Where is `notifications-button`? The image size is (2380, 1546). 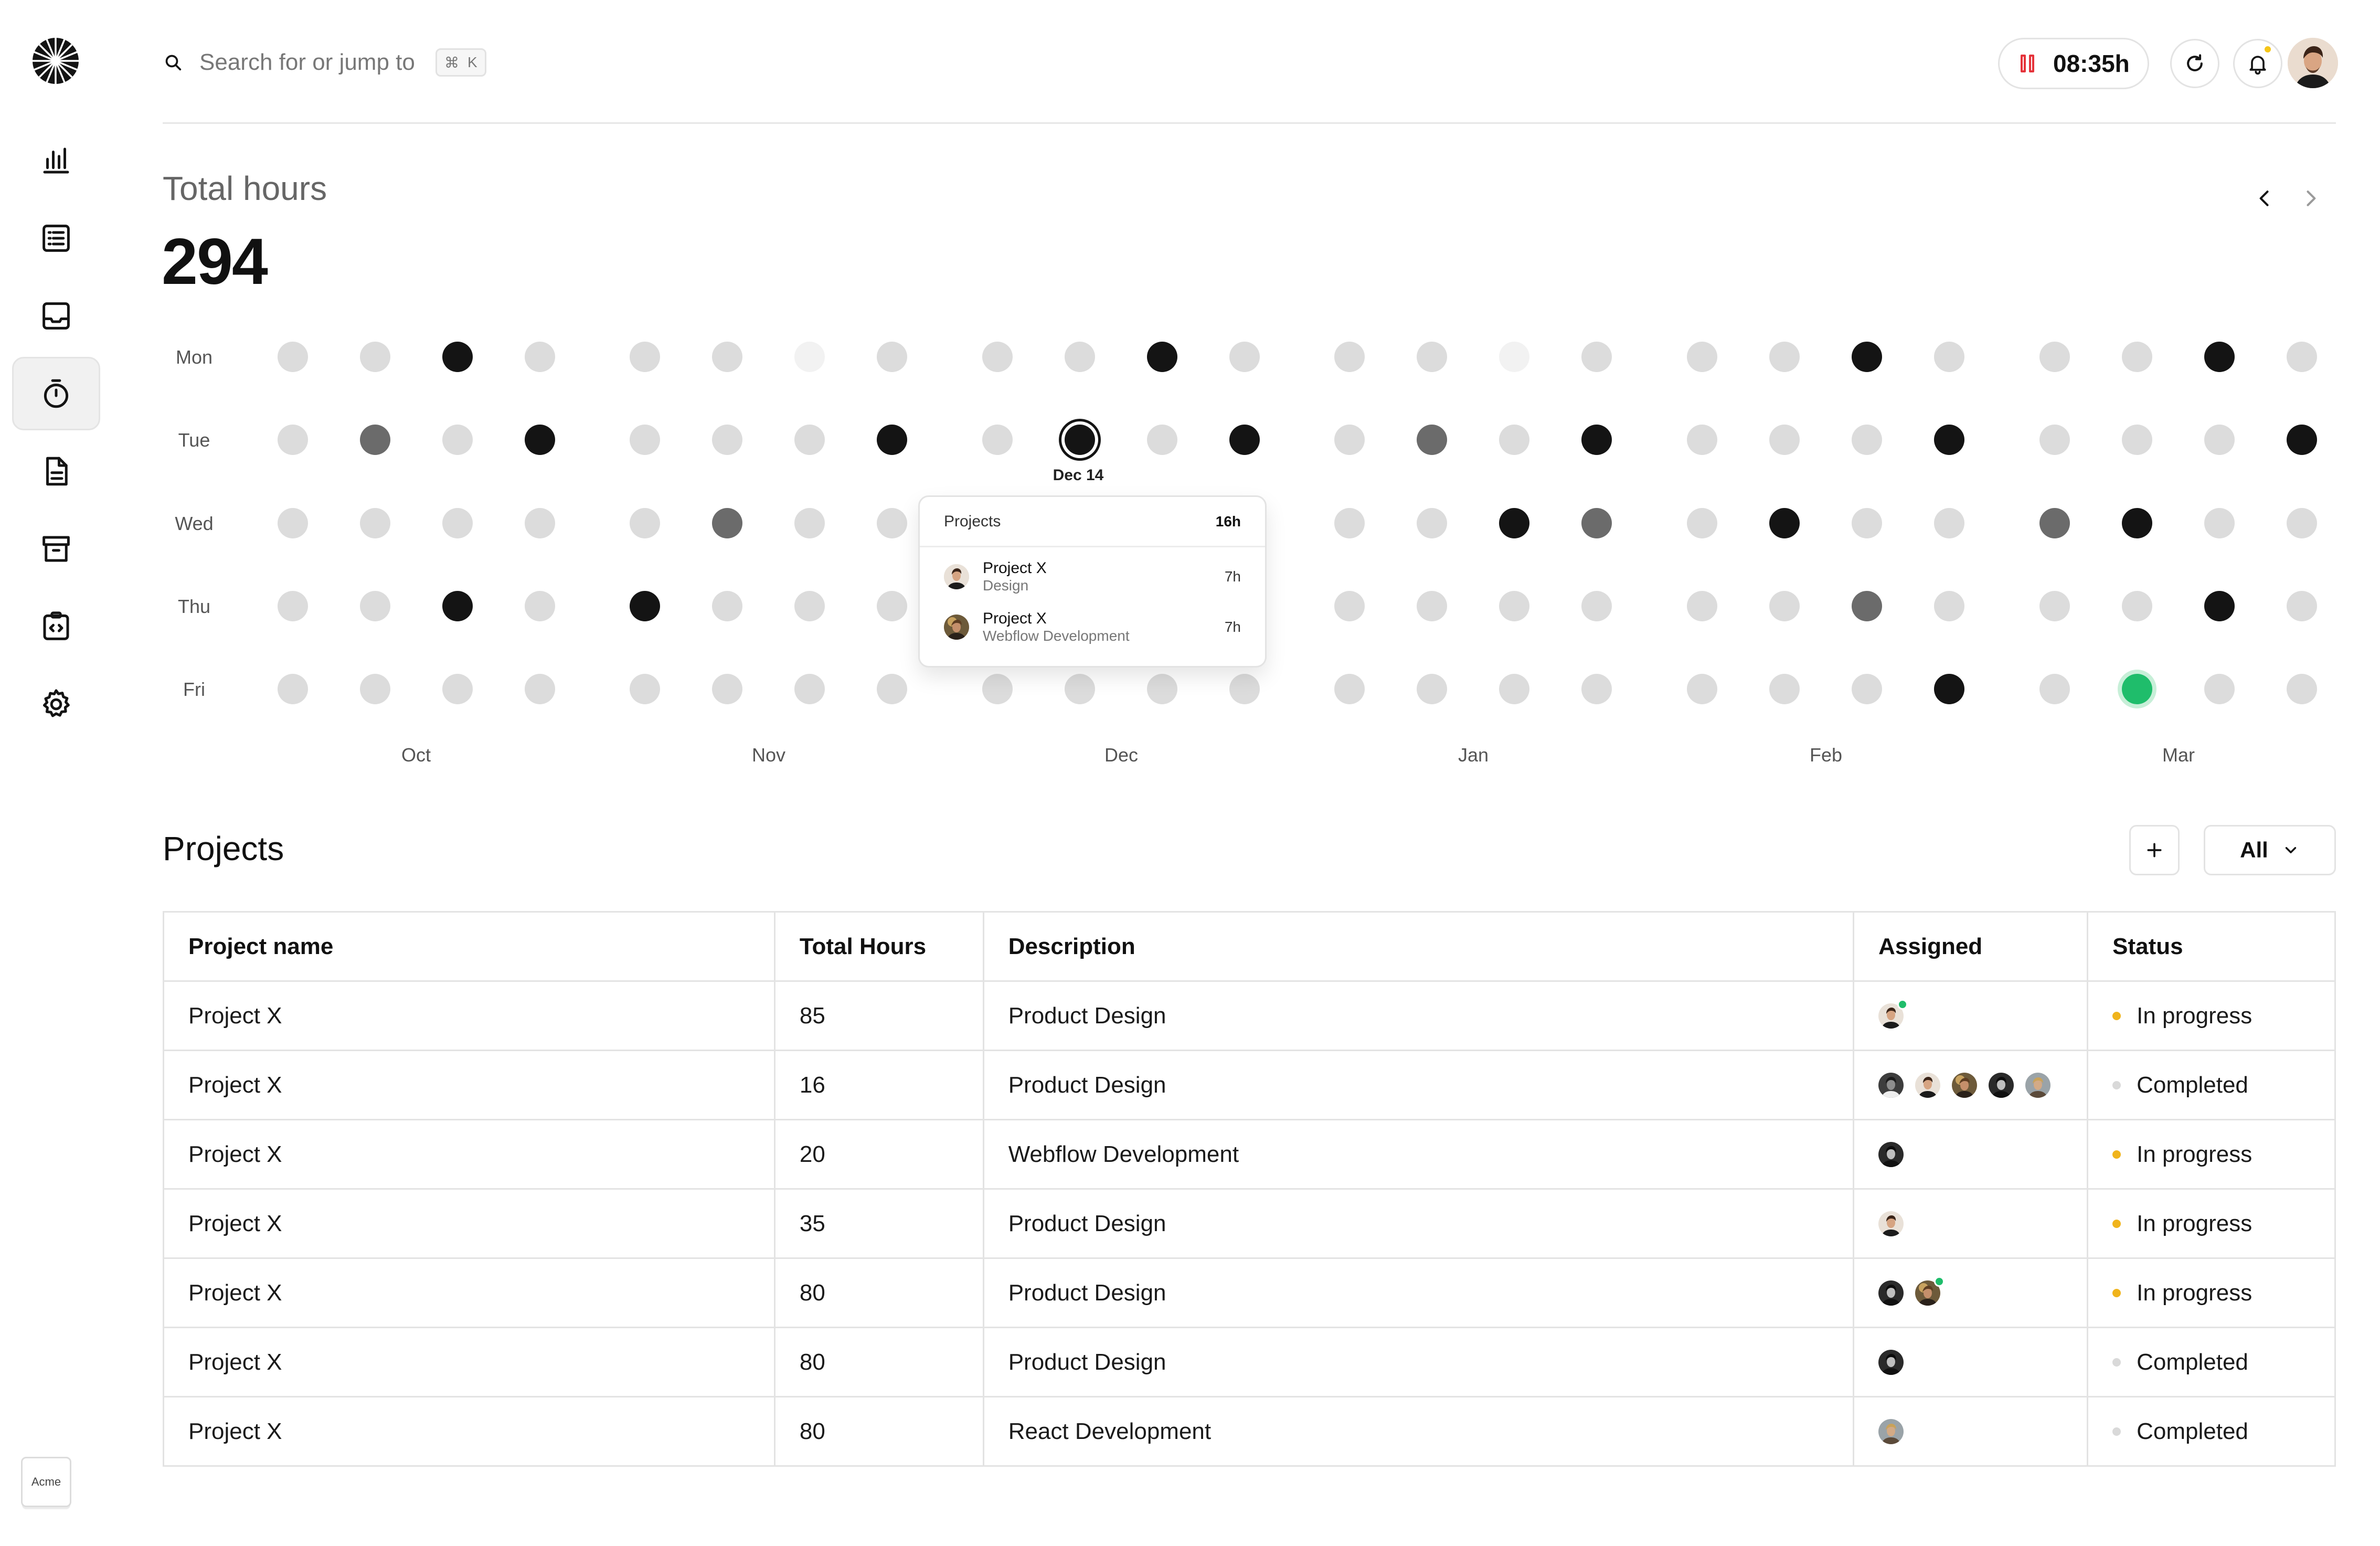 notifications-button is located at coordinates (2257, 63).